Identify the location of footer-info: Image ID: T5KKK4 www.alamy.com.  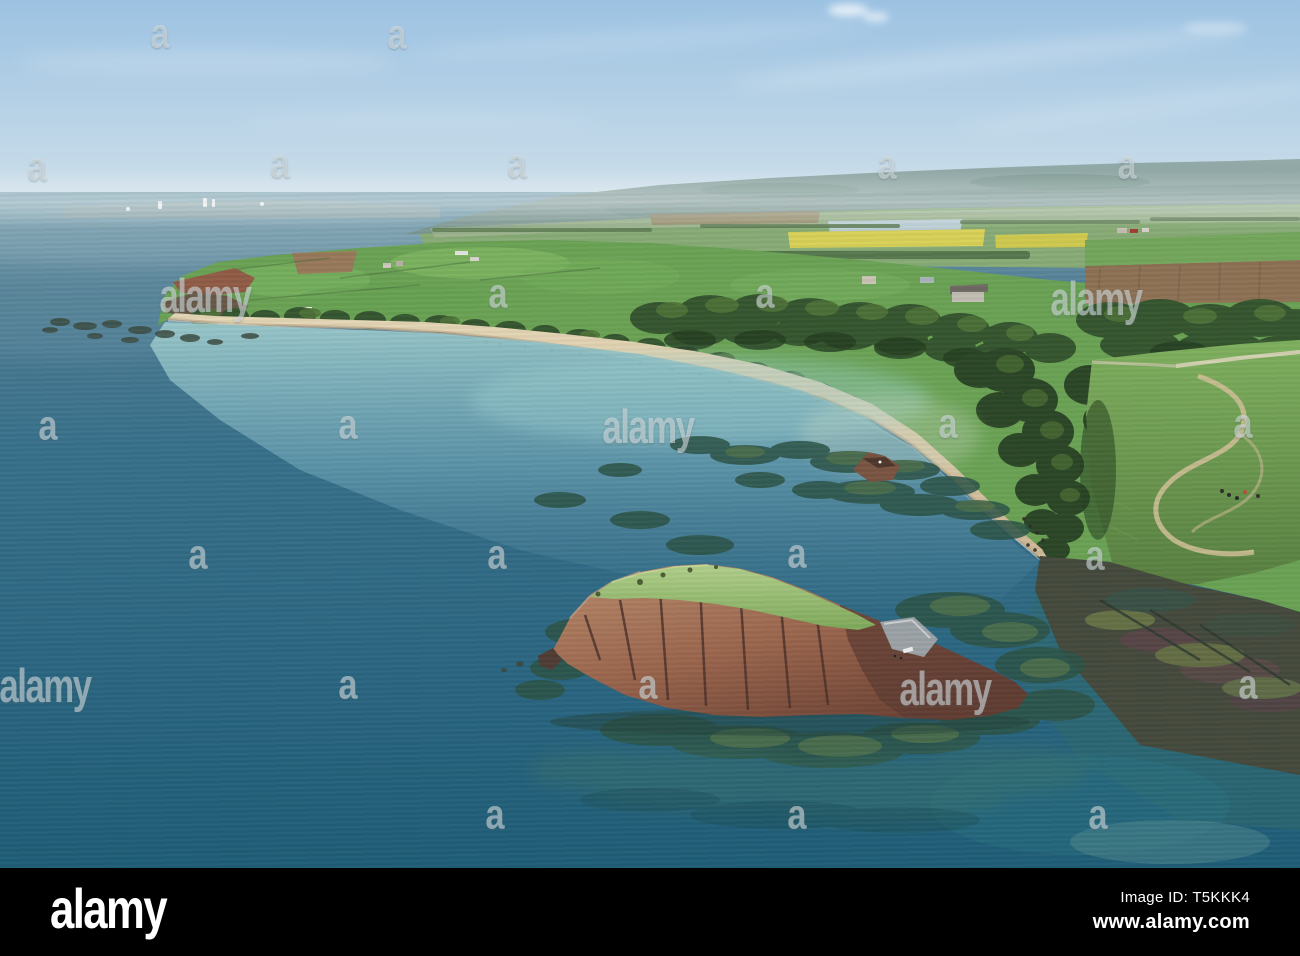
(1171, 912).